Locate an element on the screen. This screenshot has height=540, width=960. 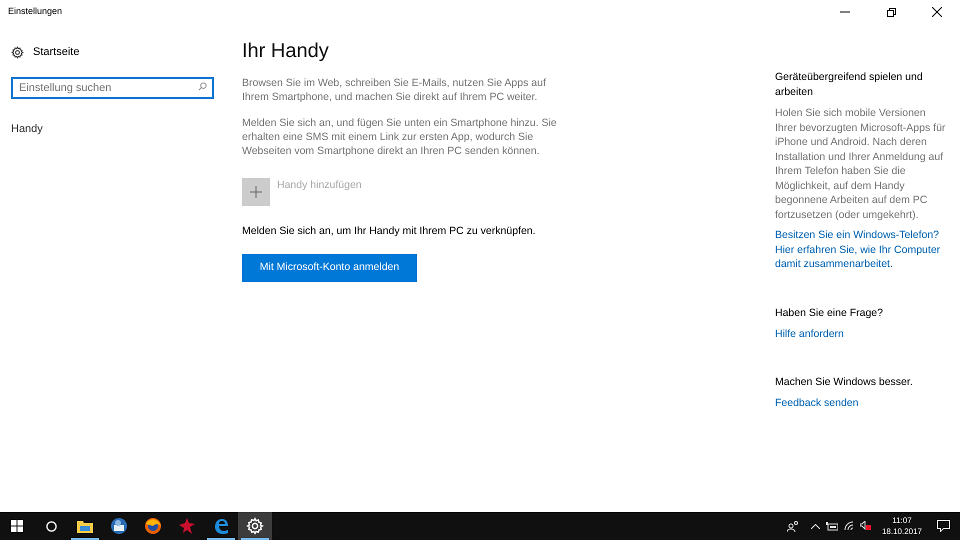
wifi-icon is located at coordinates (849, 526).